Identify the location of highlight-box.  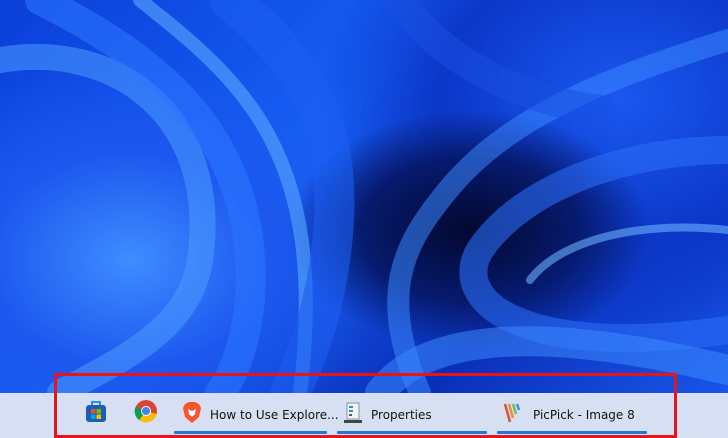
(365, 405).